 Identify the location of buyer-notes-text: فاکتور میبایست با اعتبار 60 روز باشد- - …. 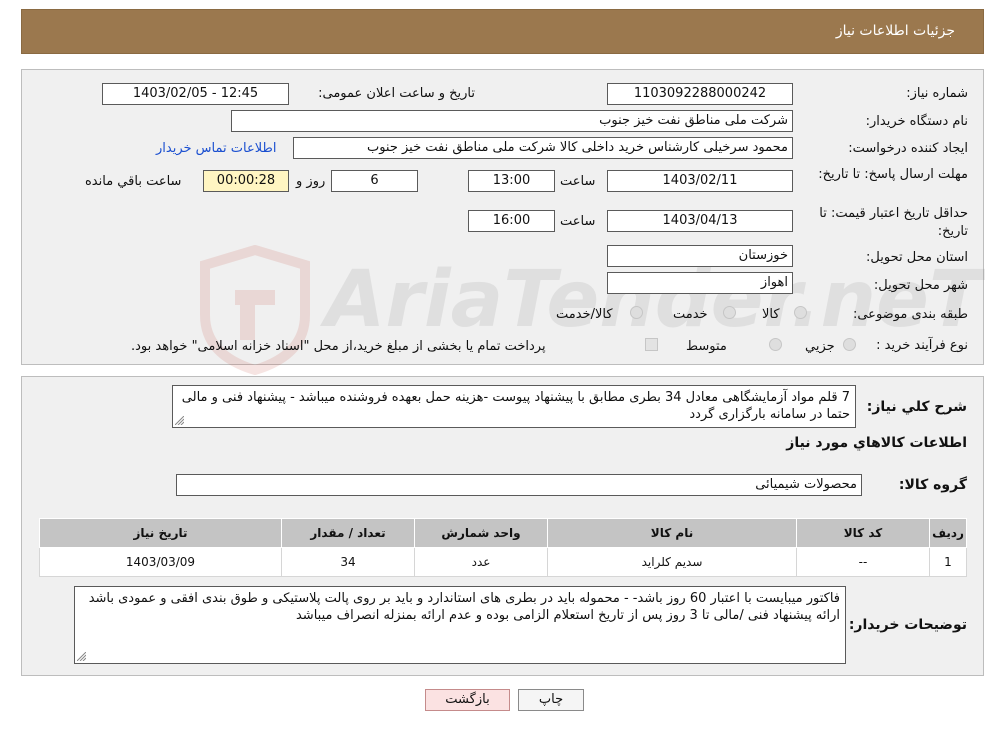
(464, 607).